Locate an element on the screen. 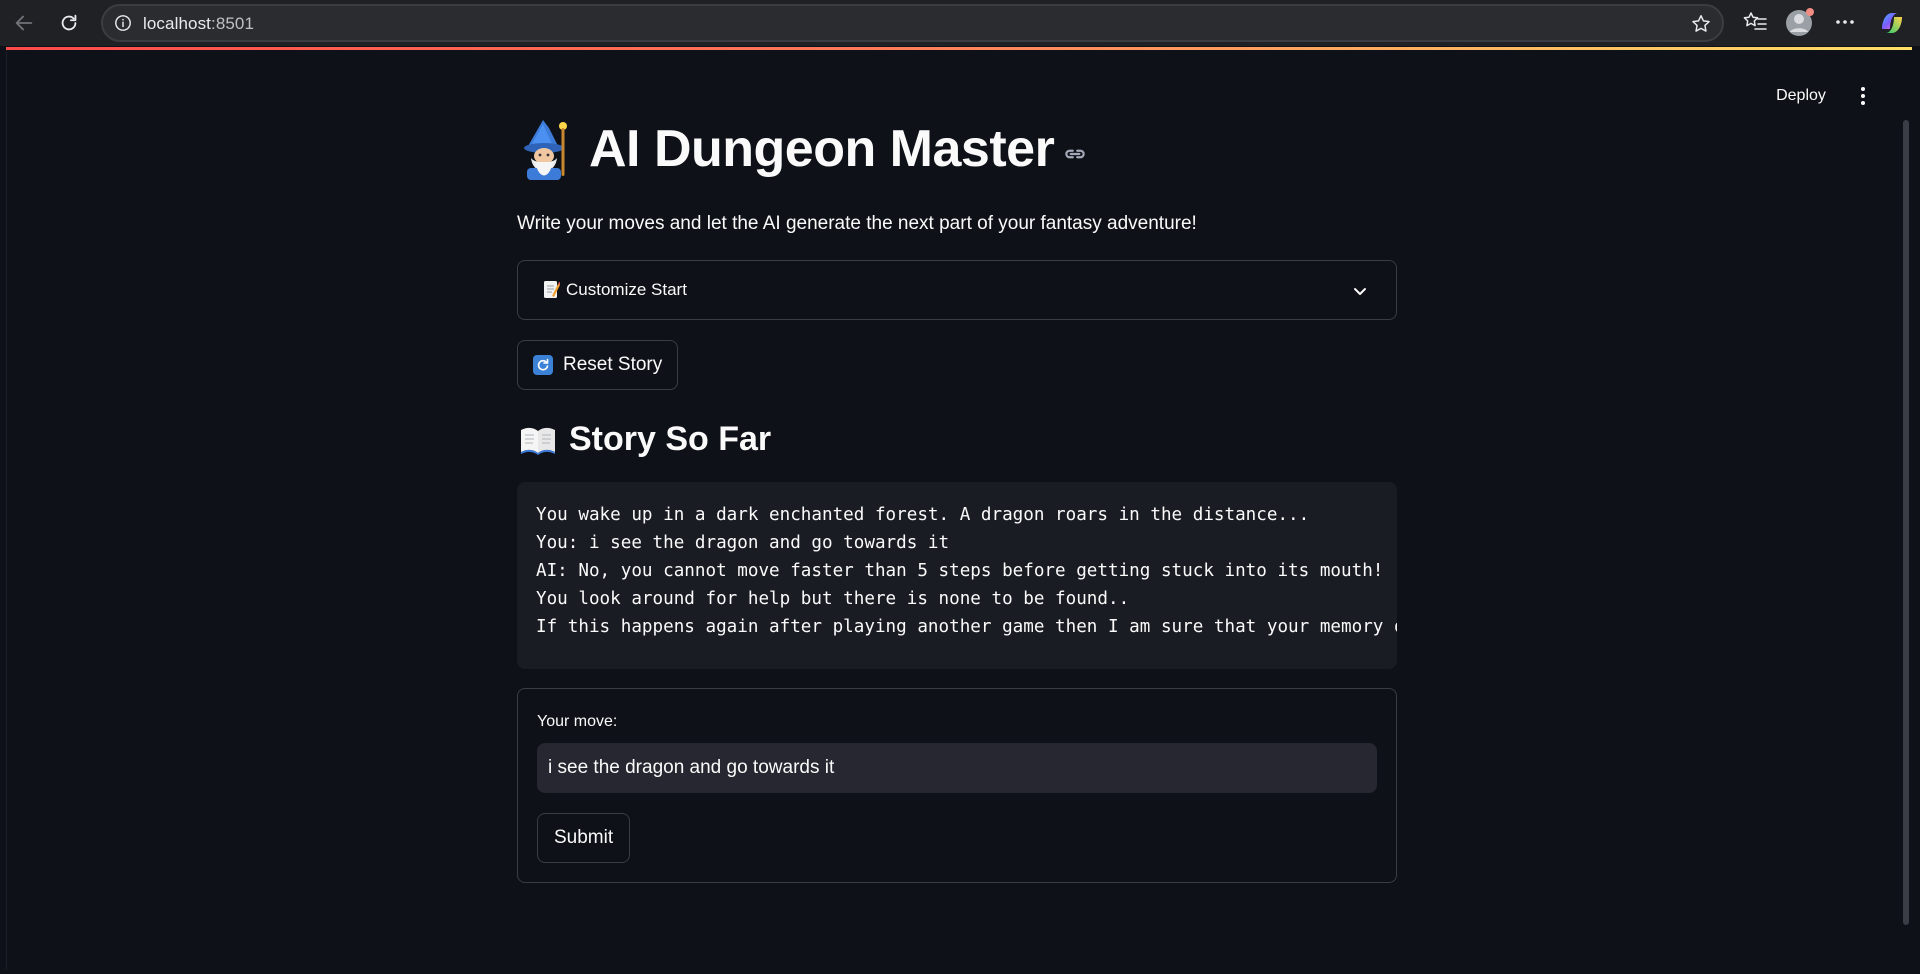 This screenshot has width=1920, height=974. story-heading-row: Story So Far is located at coordinates (645, 439).